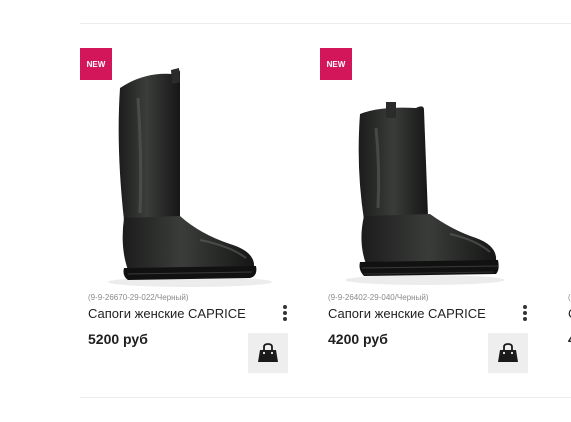 The image size is (571, 422). Describe the element at coordinates (325, 397) in the screenshot. I see `bottom-divider` at that location.